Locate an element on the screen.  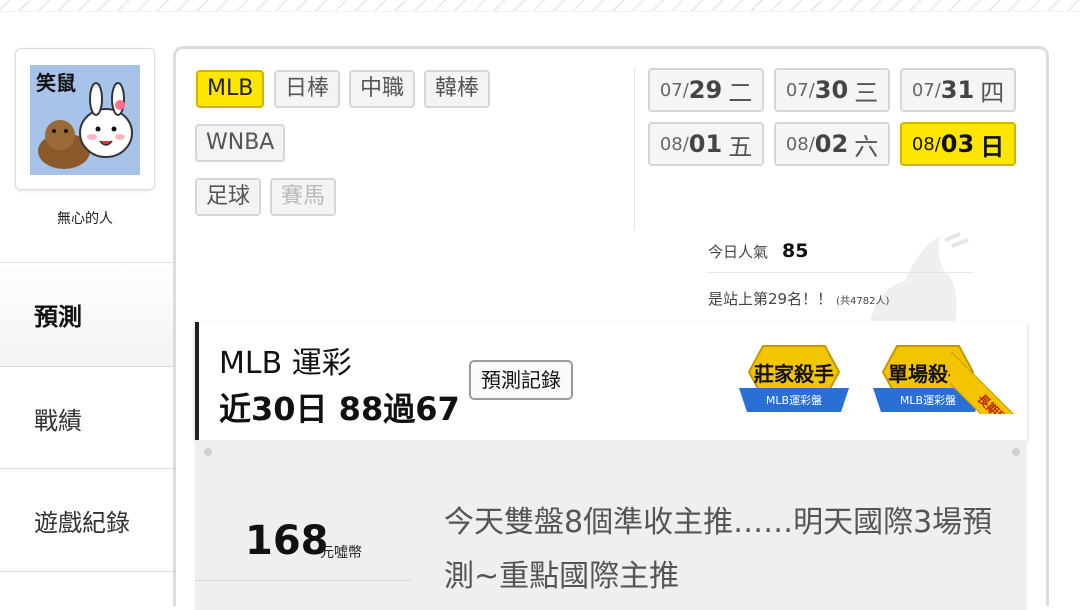
date-weekday: 六 is located at coordinates (866, 146).